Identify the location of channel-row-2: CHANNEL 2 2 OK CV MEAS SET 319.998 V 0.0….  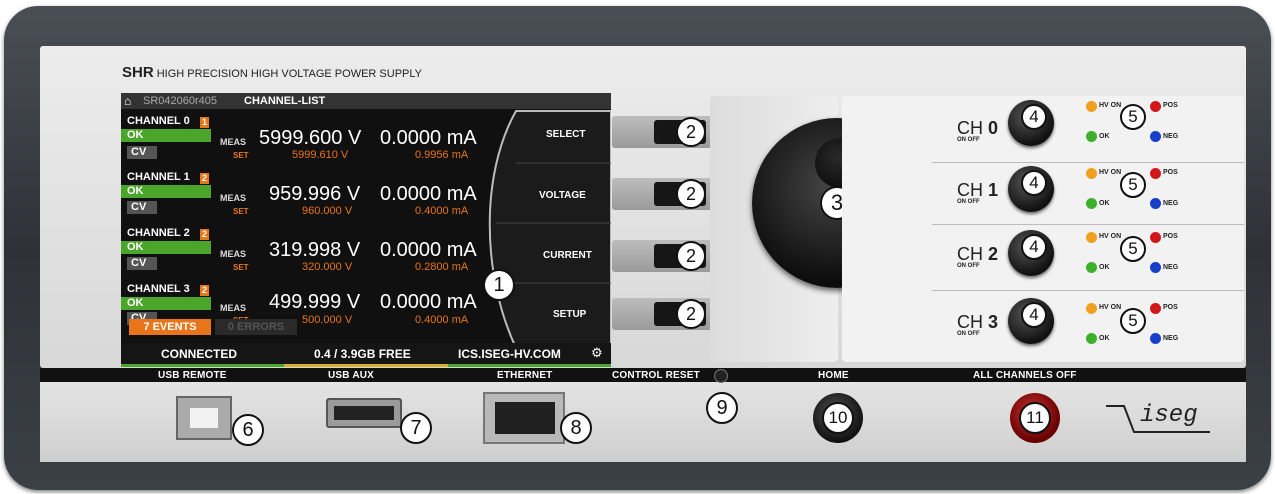
(301, 255).